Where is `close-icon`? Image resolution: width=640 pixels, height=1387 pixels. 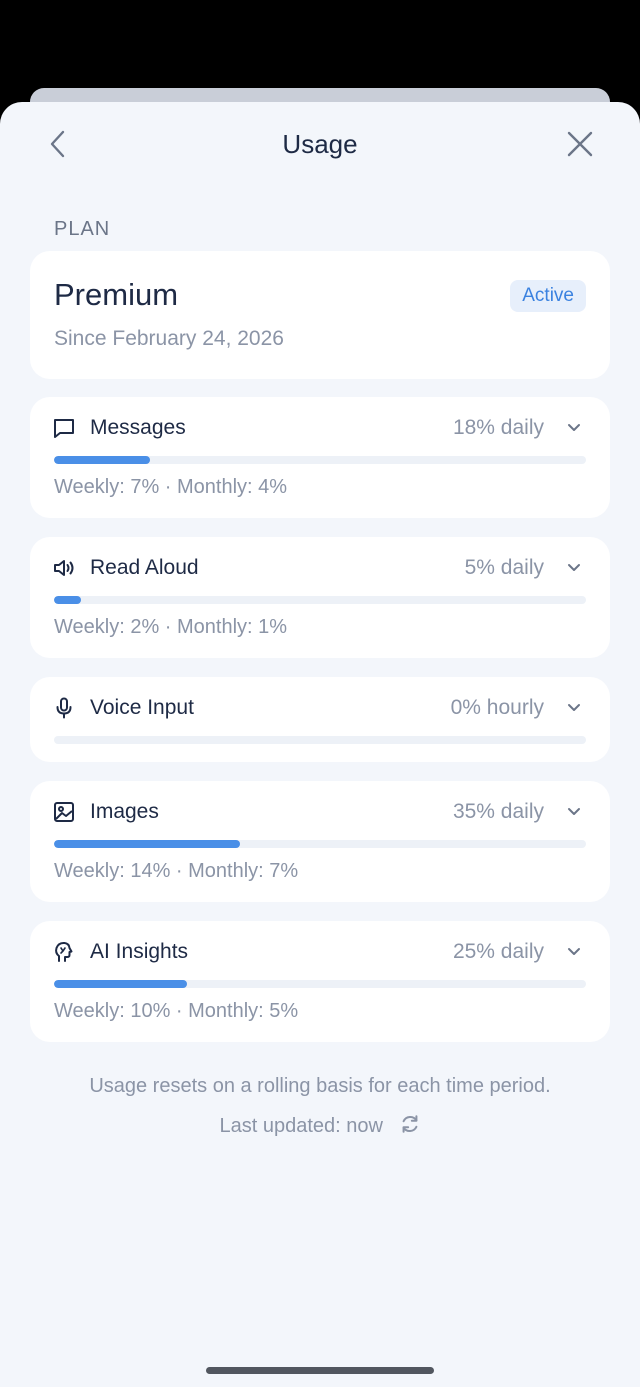 close-icon is located at coordinates (580, 144).